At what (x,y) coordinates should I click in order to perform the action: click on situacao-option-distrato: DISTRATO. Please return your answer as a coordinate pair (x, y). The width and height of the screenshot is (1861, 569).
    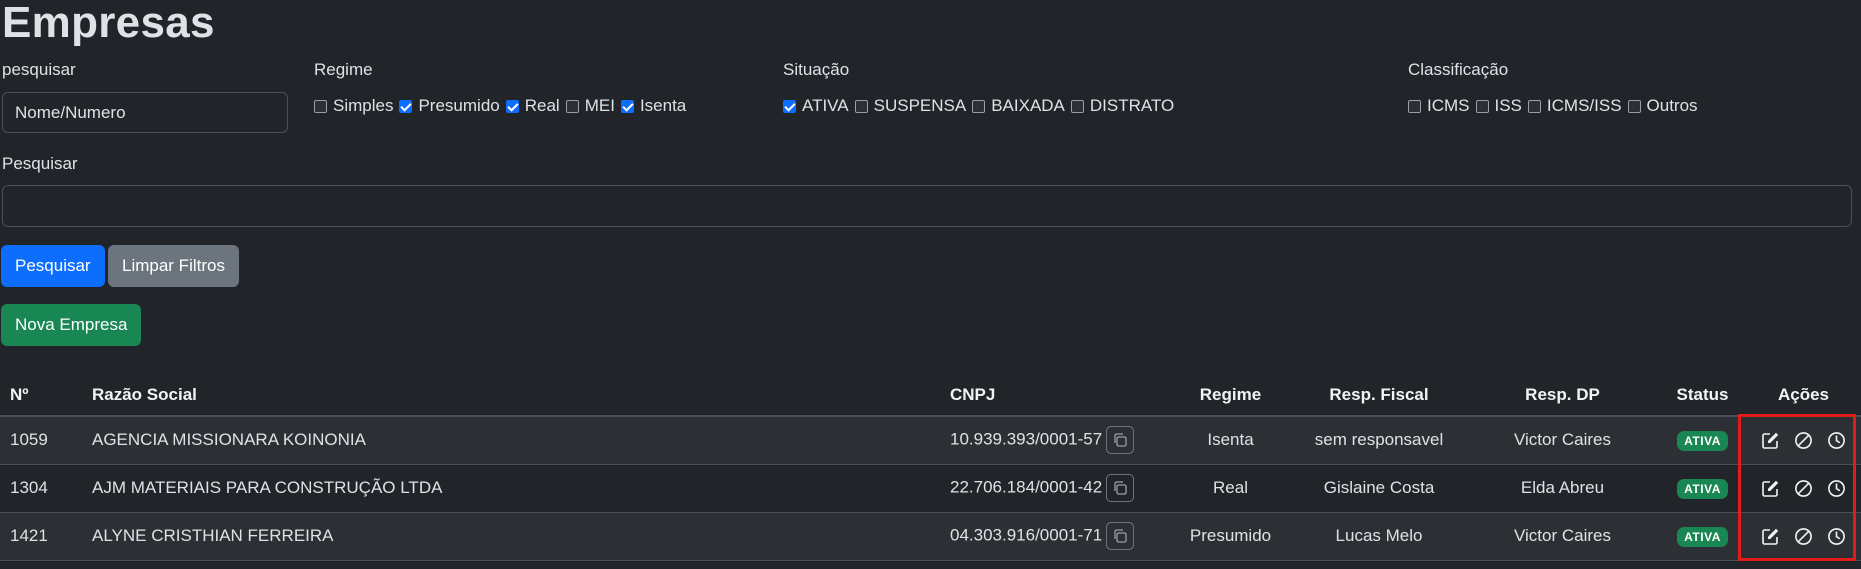
    Looking at the image, I should click on (1122, 106).